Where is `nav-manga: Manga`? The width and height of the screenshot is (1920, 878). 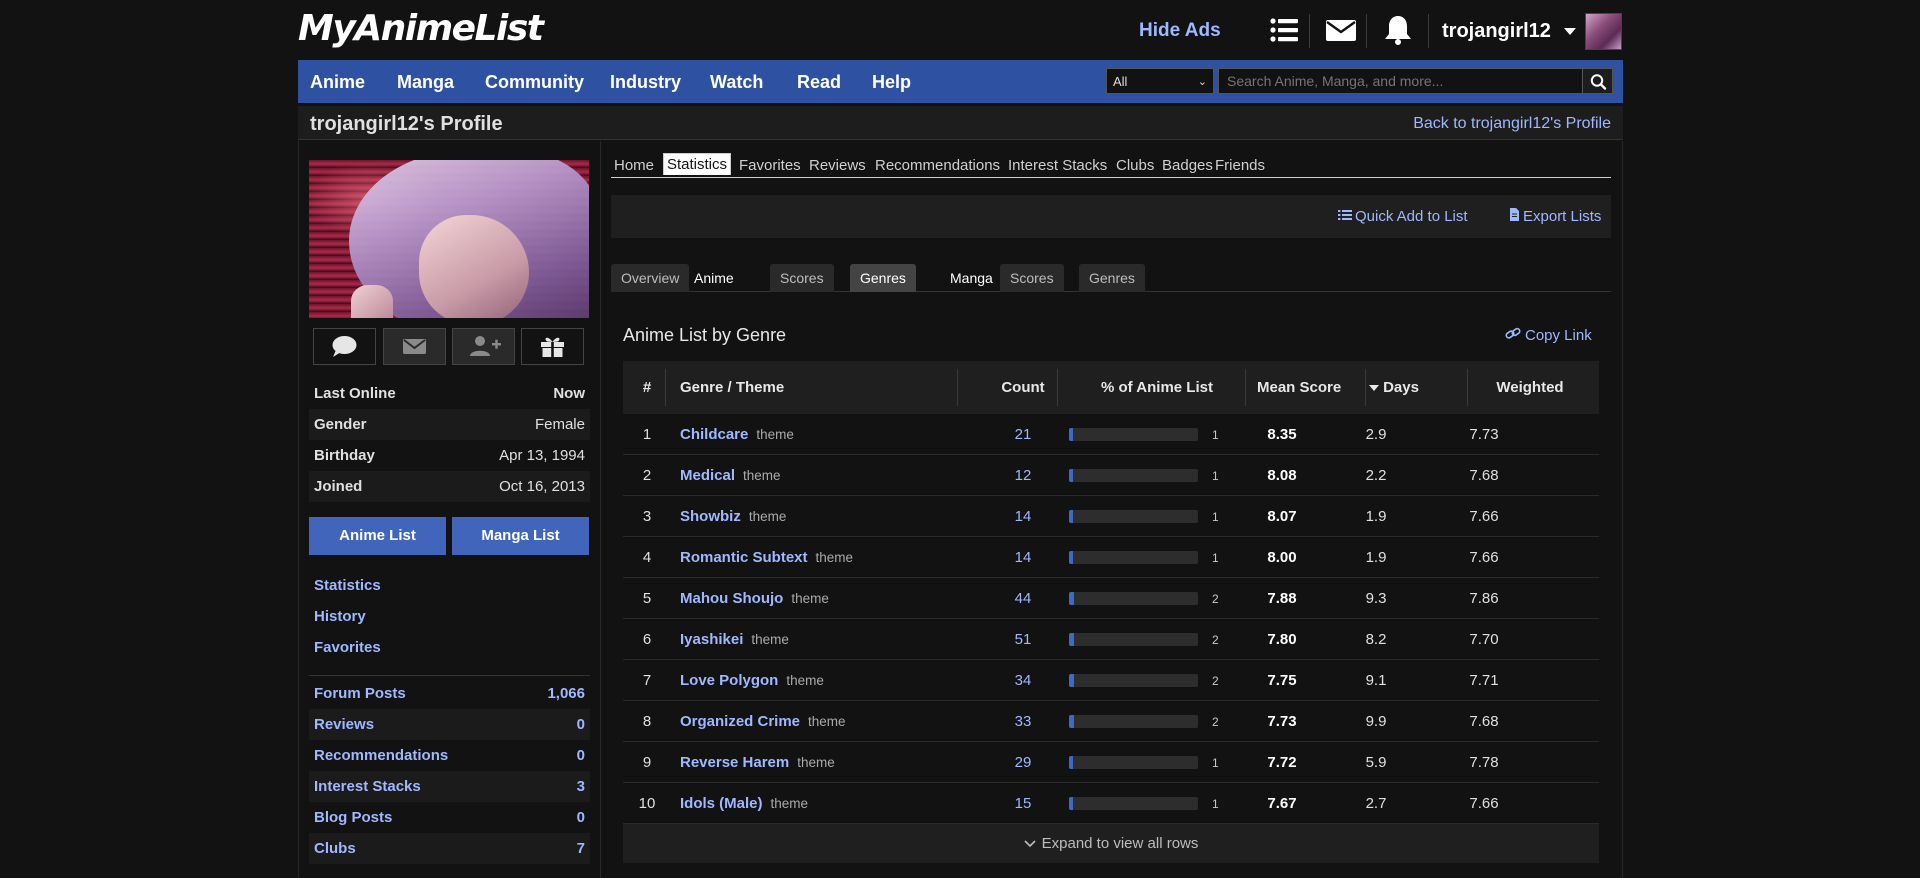 nav-manga: Manga is located at coordinates (425, 82).